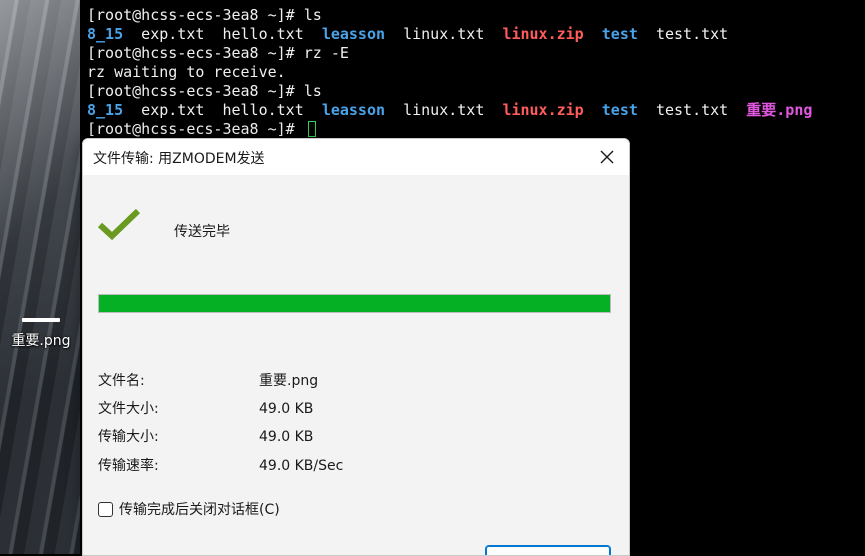 The image size is (865, 556). I want to click on dialog-close-button, so click(607, 157).